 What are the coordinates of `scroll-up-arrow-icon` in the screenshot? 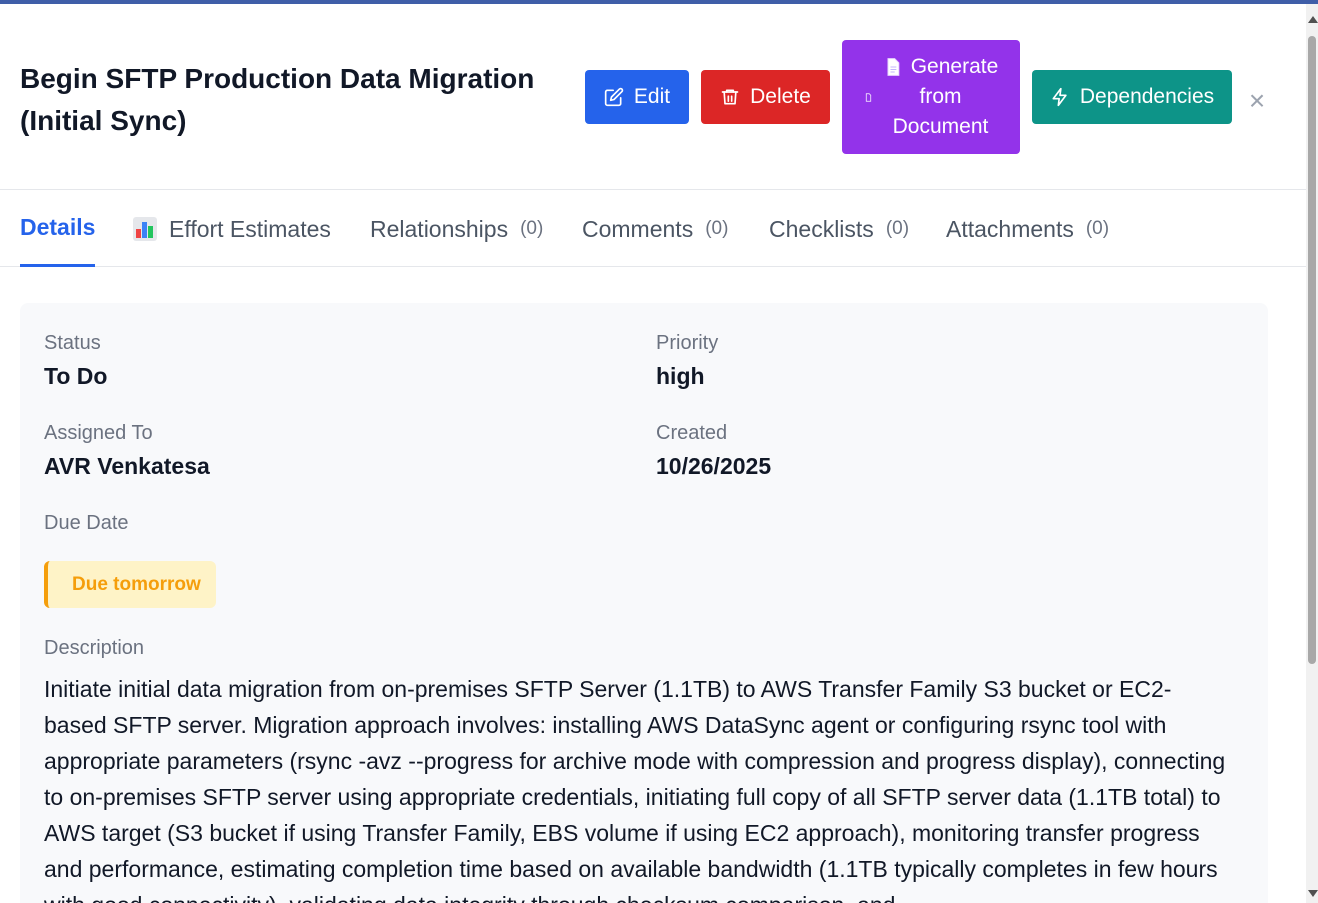 It's located at (1313, 19).